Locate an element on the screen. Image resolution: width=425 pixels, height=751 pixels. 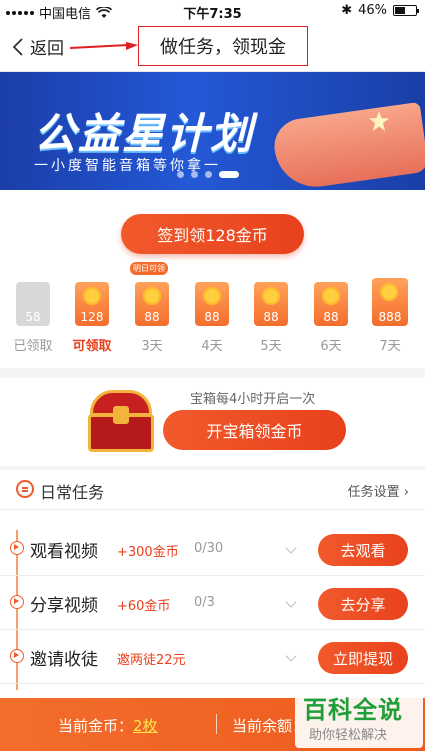
share-button: 去分享 is located at coordinates (363, 604).